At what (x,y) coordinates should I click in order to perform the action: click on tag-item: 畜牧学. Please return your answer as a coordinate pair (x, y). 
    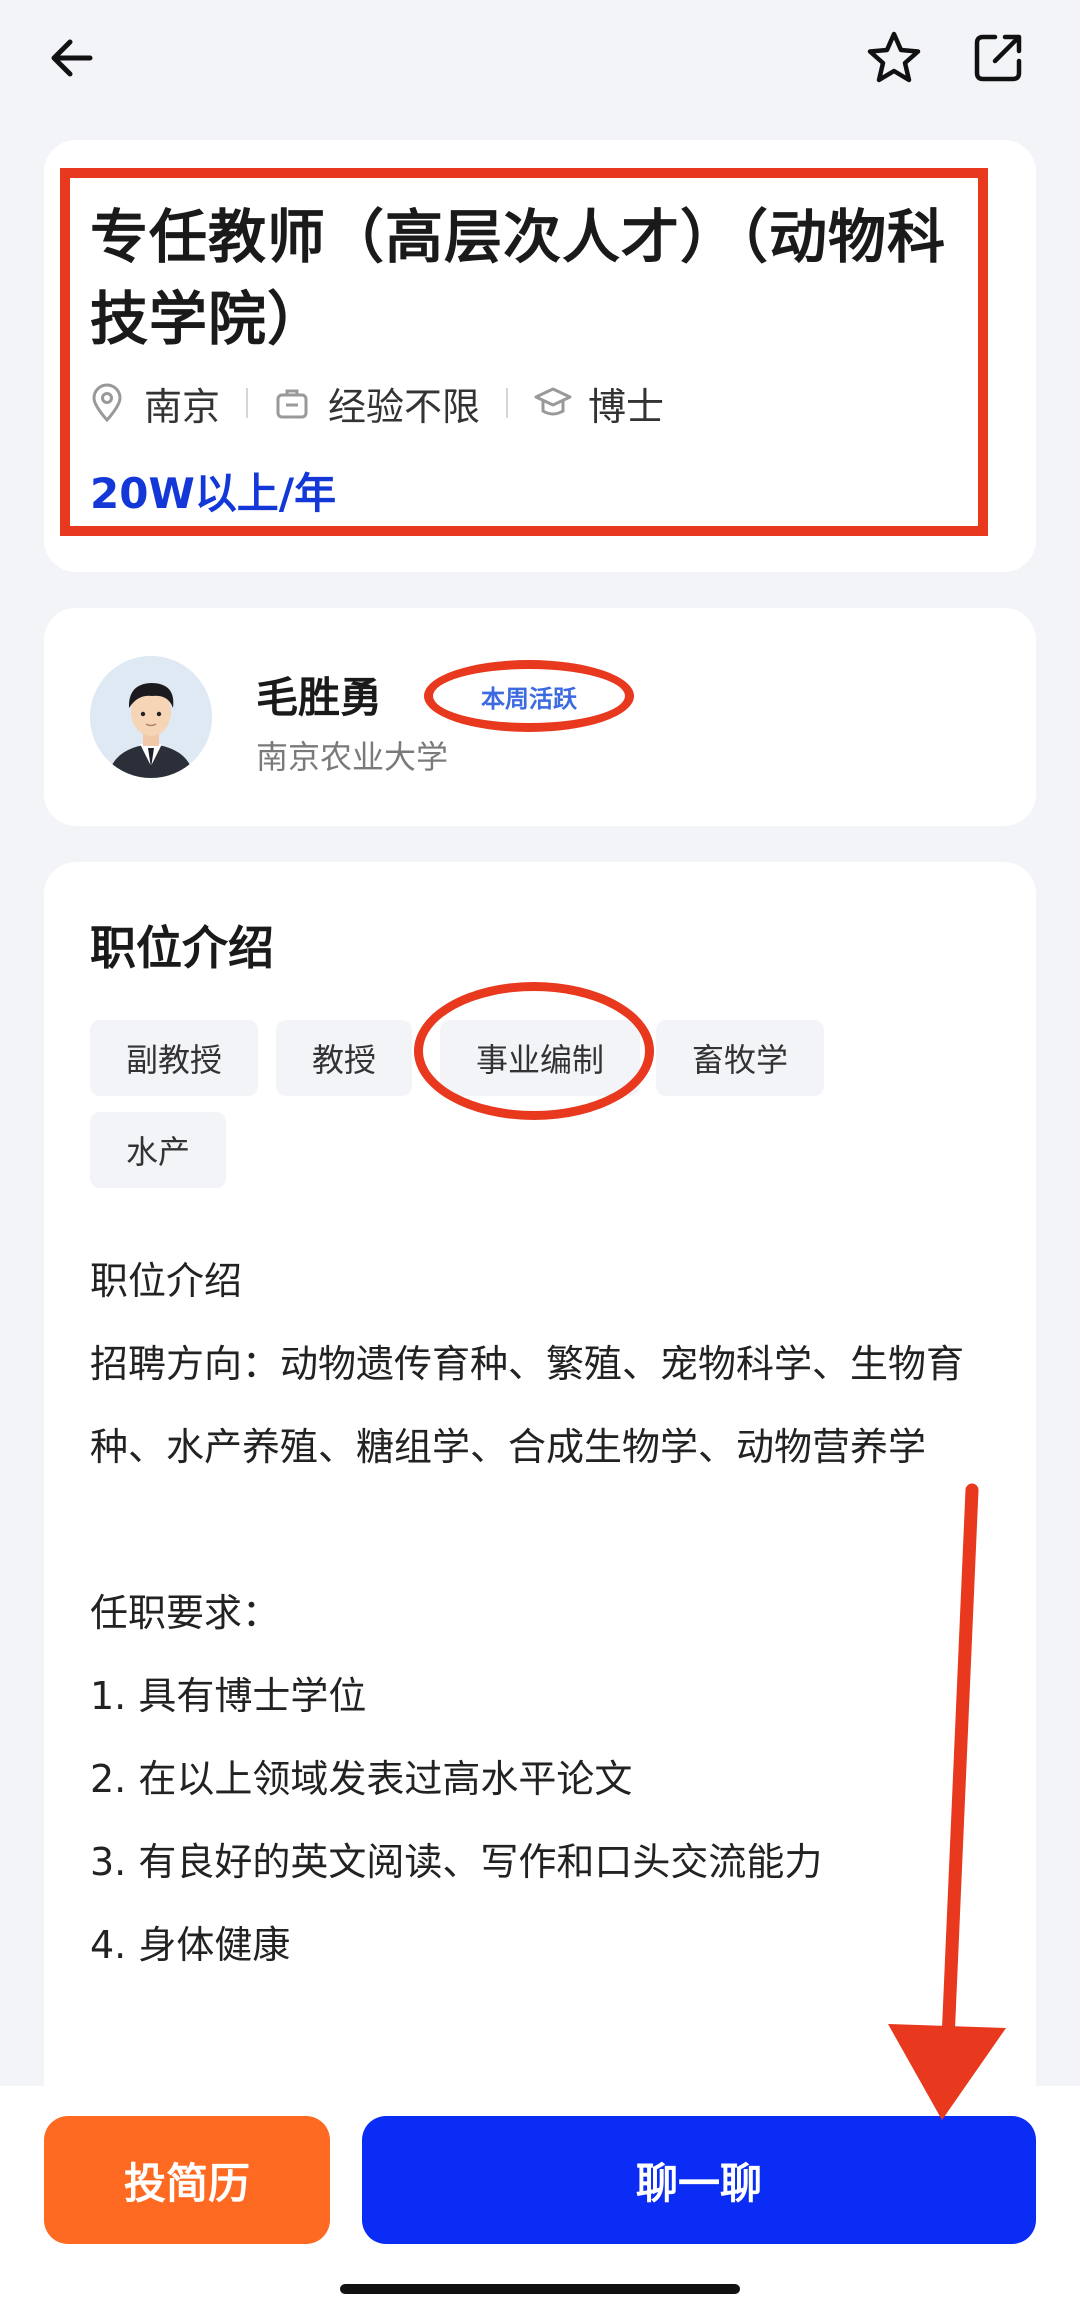
    Looking at the image, I should click on (740, 1058).